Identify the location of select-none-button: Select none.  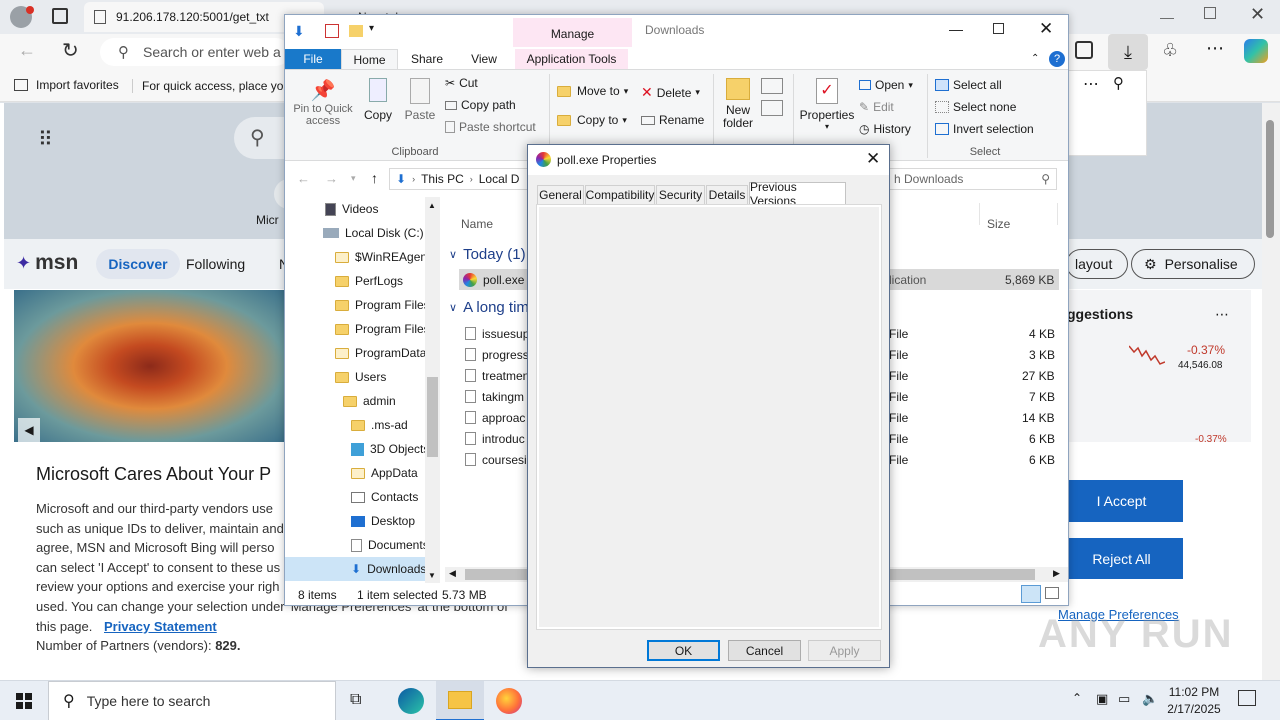
(975, 107).